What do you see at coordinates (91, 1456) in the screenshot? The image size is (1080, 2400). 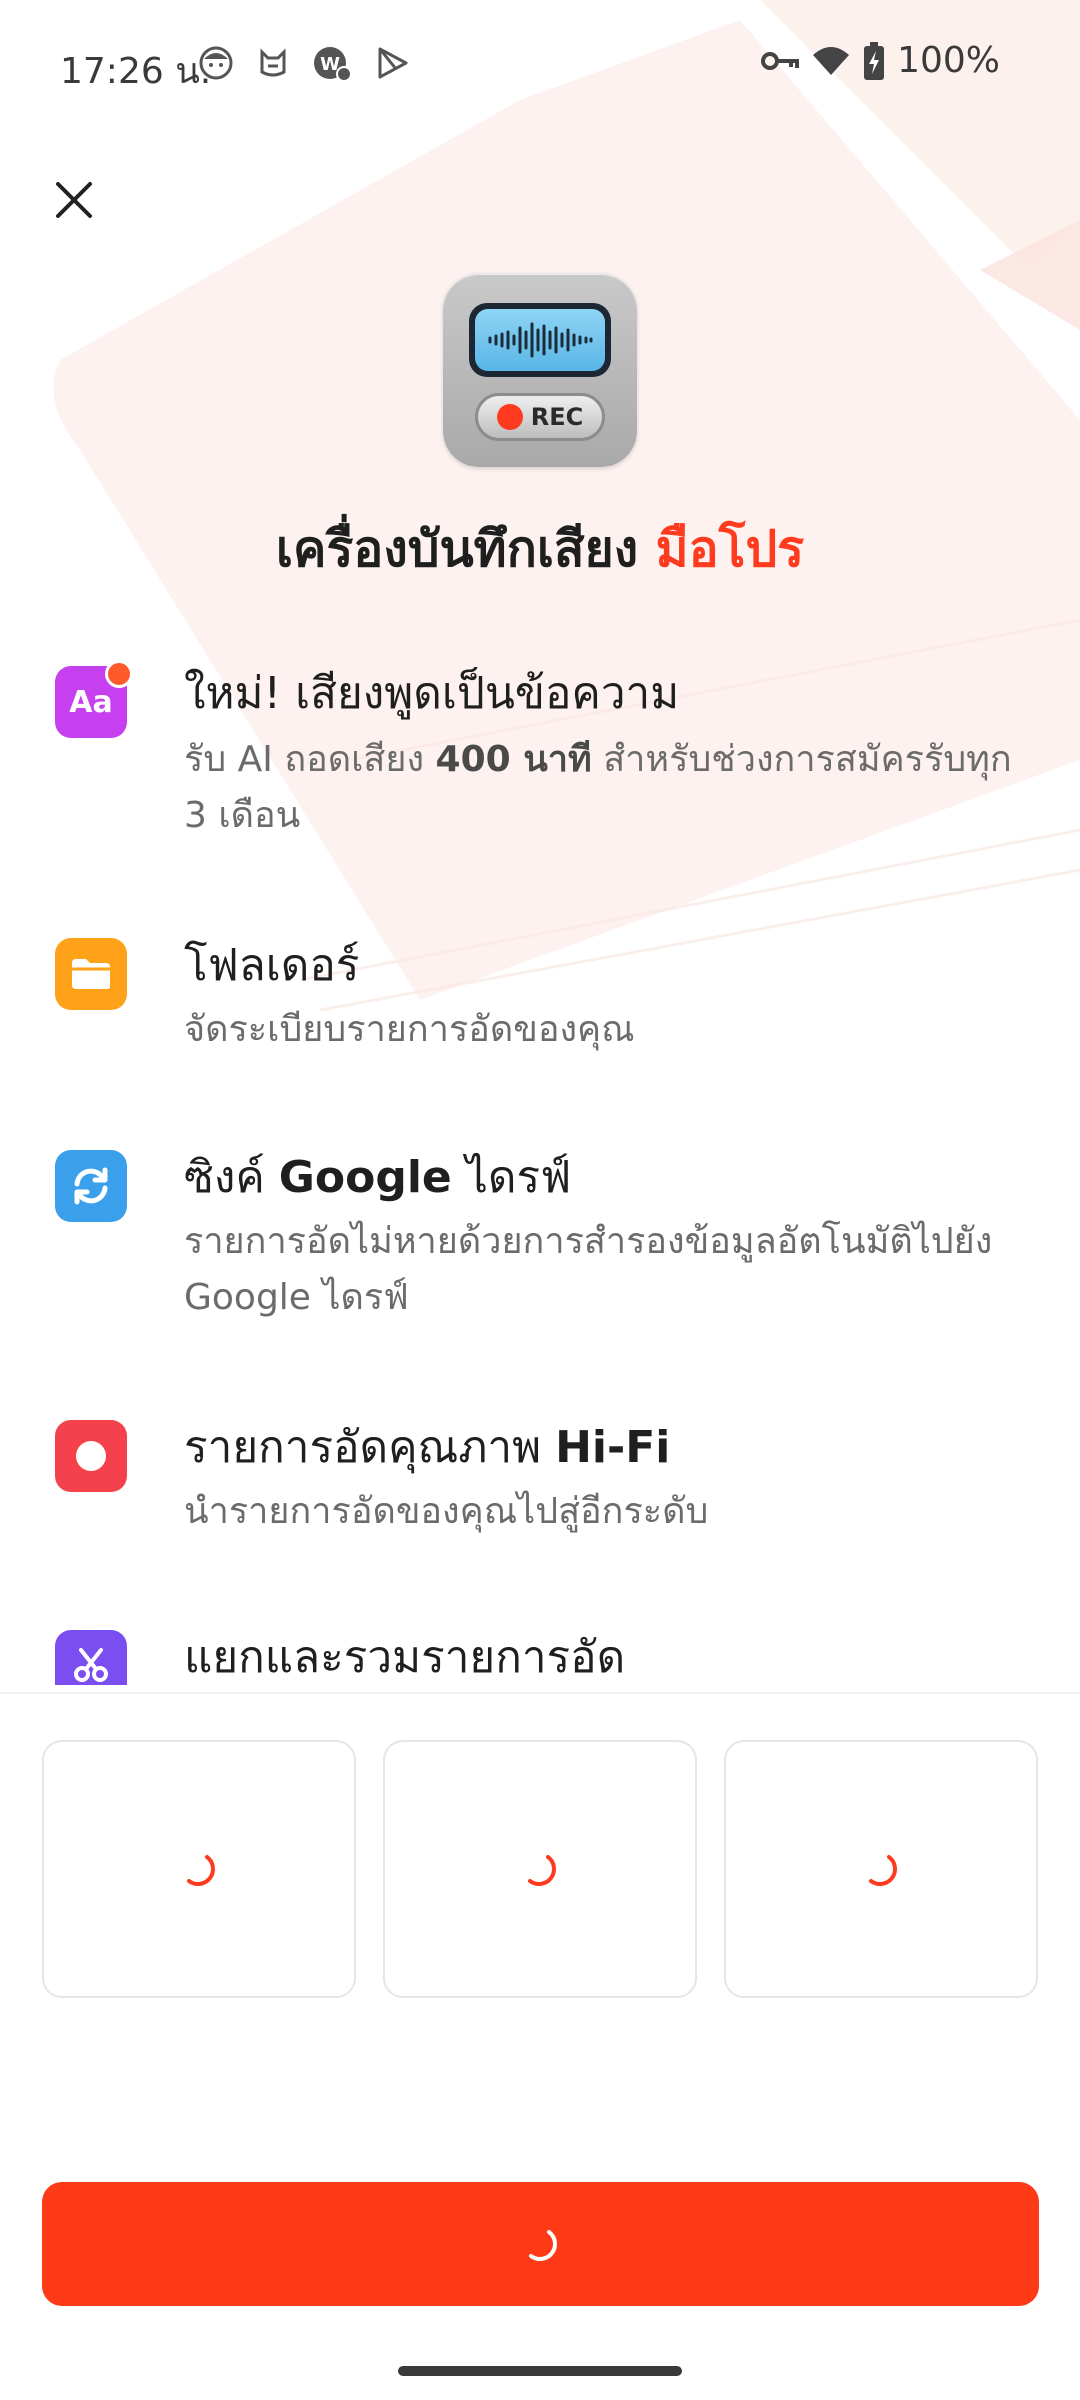 I see `record-icon` at bounding box center [91, 1456].